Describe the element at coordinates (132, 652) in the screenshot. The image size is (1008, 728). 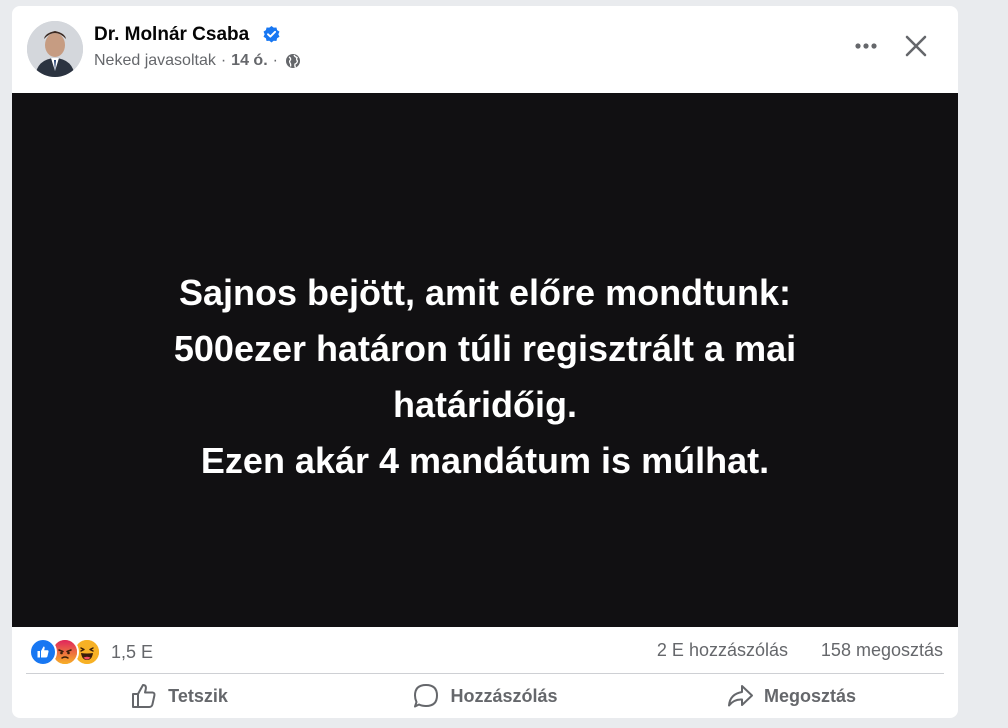
I see `reactions-count: 1,5 E` at that location.